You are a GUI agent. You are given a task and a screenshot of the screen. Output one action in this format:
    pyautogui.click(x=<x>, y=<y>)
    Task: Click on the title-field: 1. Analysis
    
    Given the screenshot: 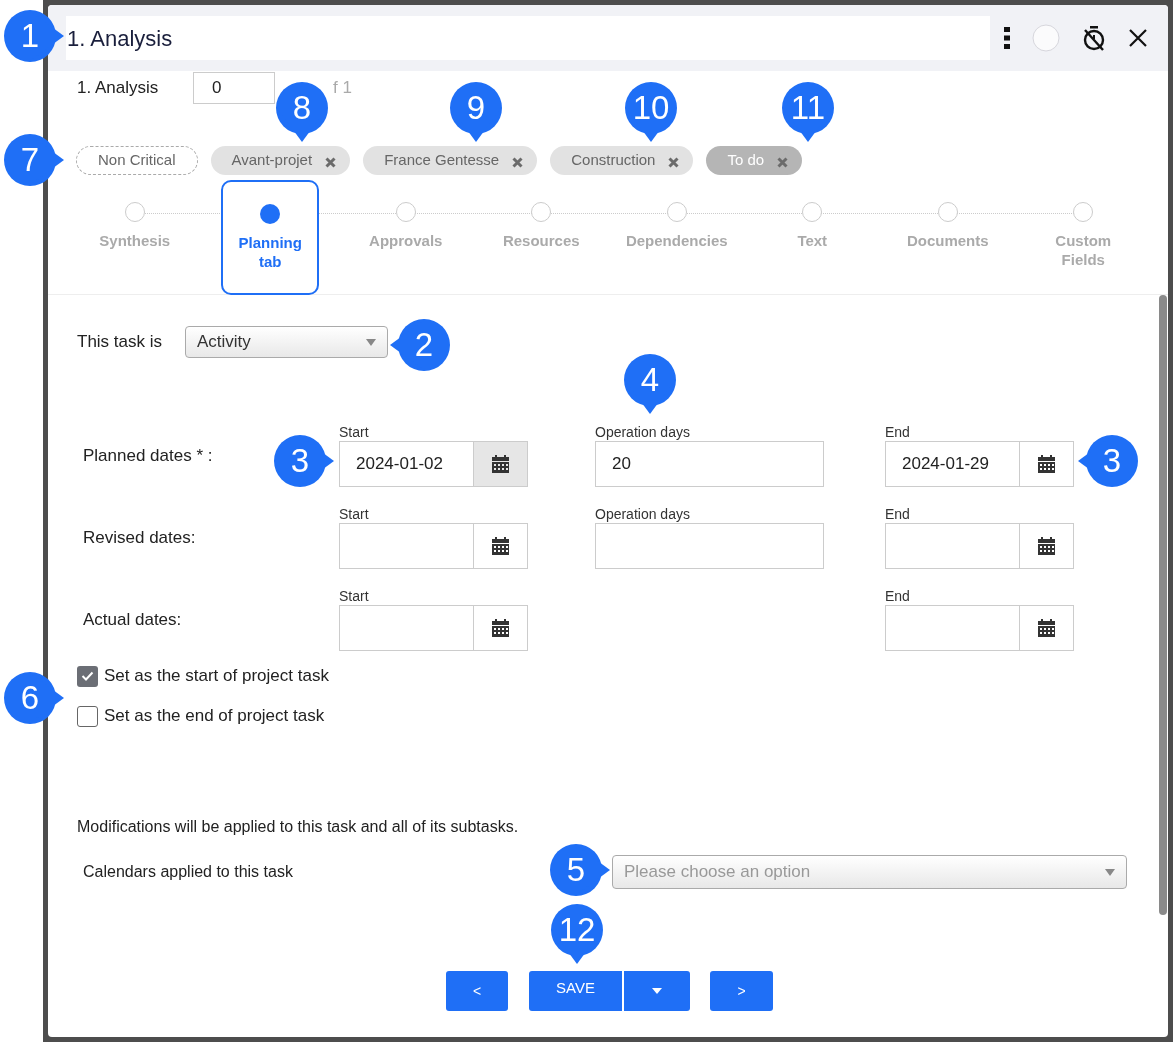 What is the action you would take?
    pyautogui.click(x=528, y=38)
    